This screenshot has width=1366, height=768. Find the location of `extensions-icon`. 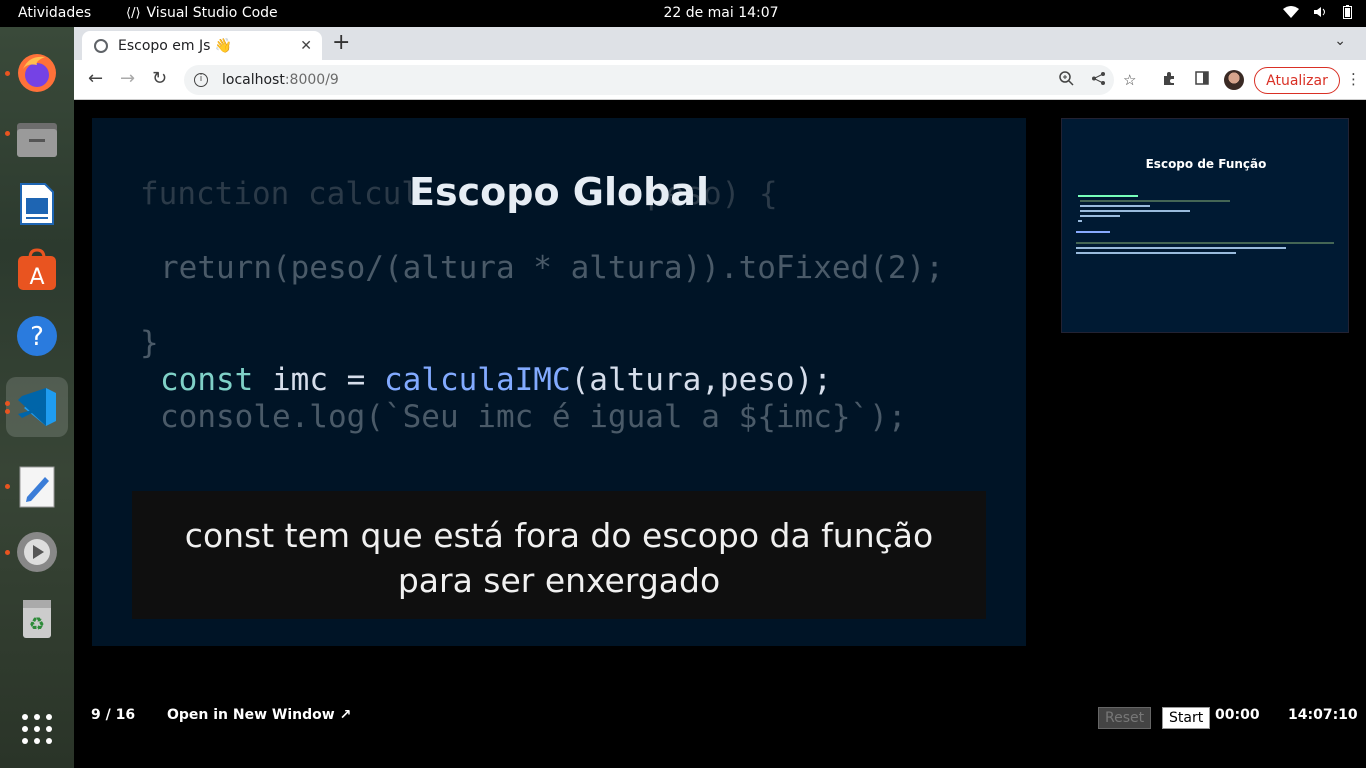

extensions-icon is located at coordinates (1169, 80).